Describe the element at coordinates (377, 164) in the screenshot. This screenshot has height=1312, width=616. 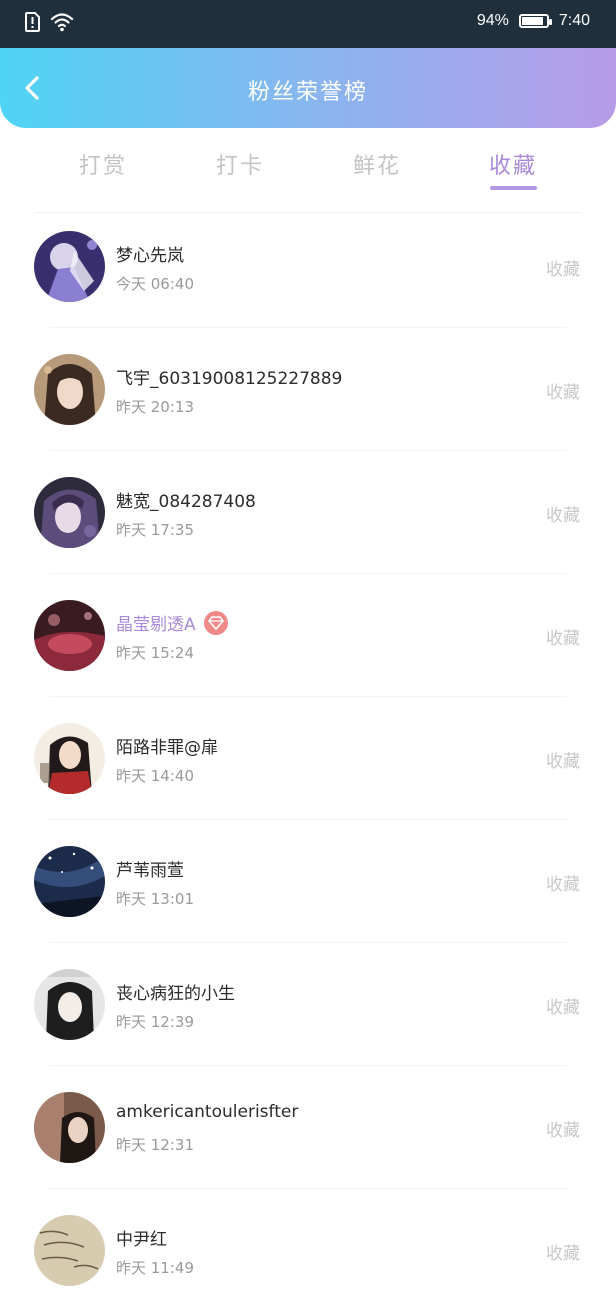
I see `tab-flowers: 鲜花` at that location.